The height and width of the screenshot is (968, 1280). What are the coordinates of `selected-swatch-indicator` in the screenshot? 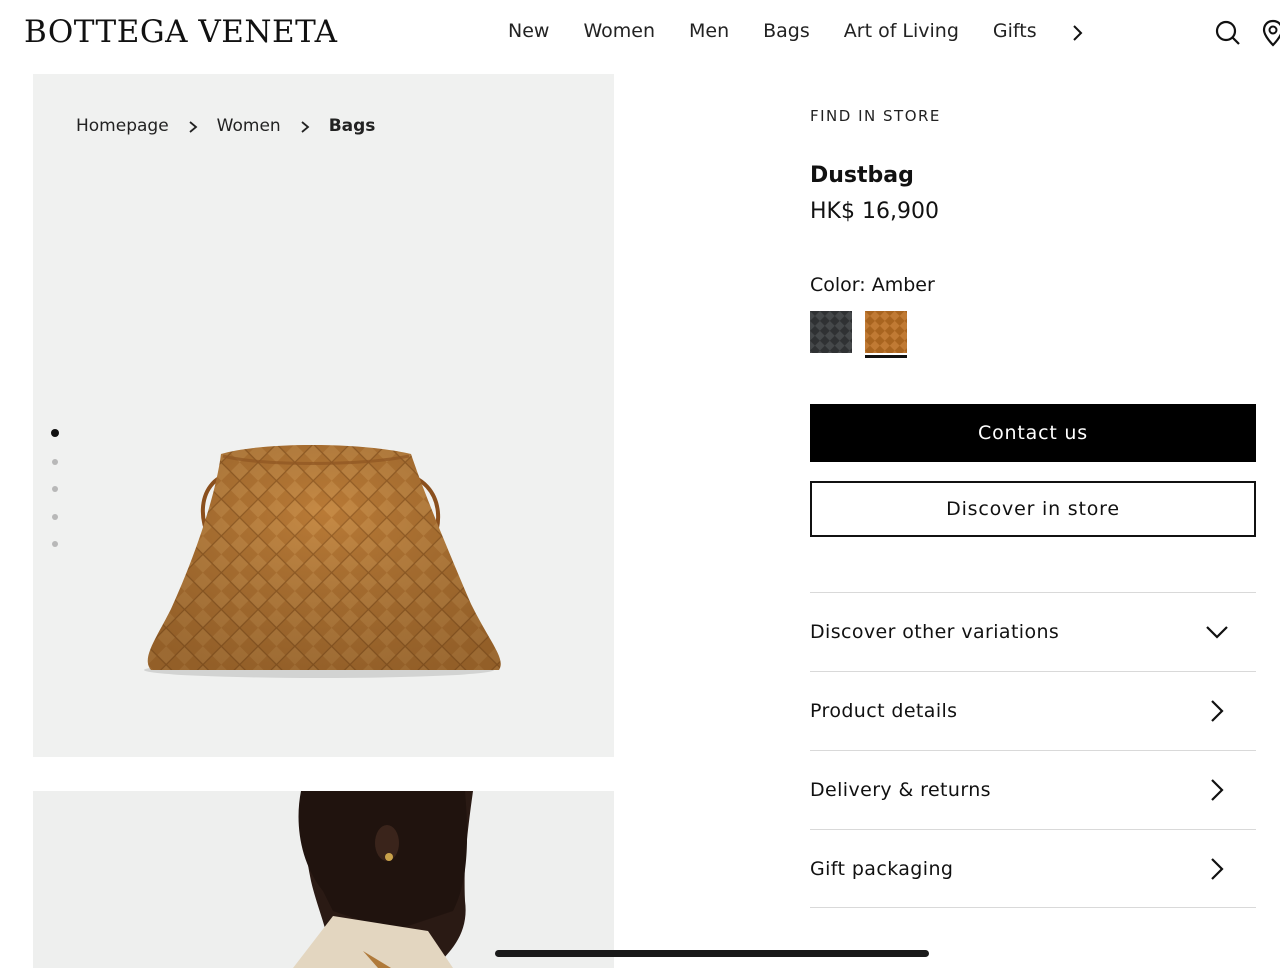 It's located at (886, 356).